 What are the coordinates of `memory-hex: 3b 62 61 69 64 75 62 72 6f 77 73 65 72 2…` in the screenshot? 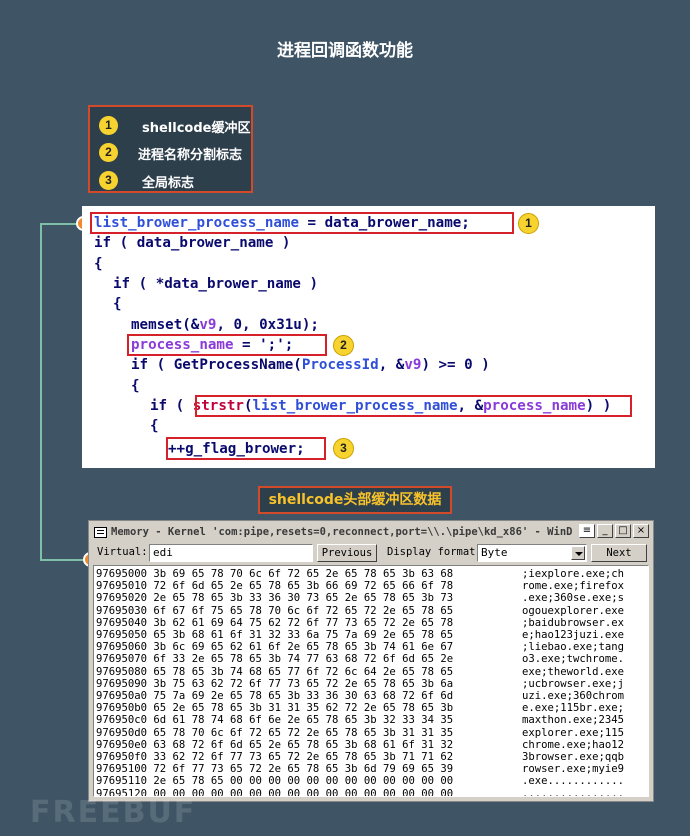 It's located at (303, 622).